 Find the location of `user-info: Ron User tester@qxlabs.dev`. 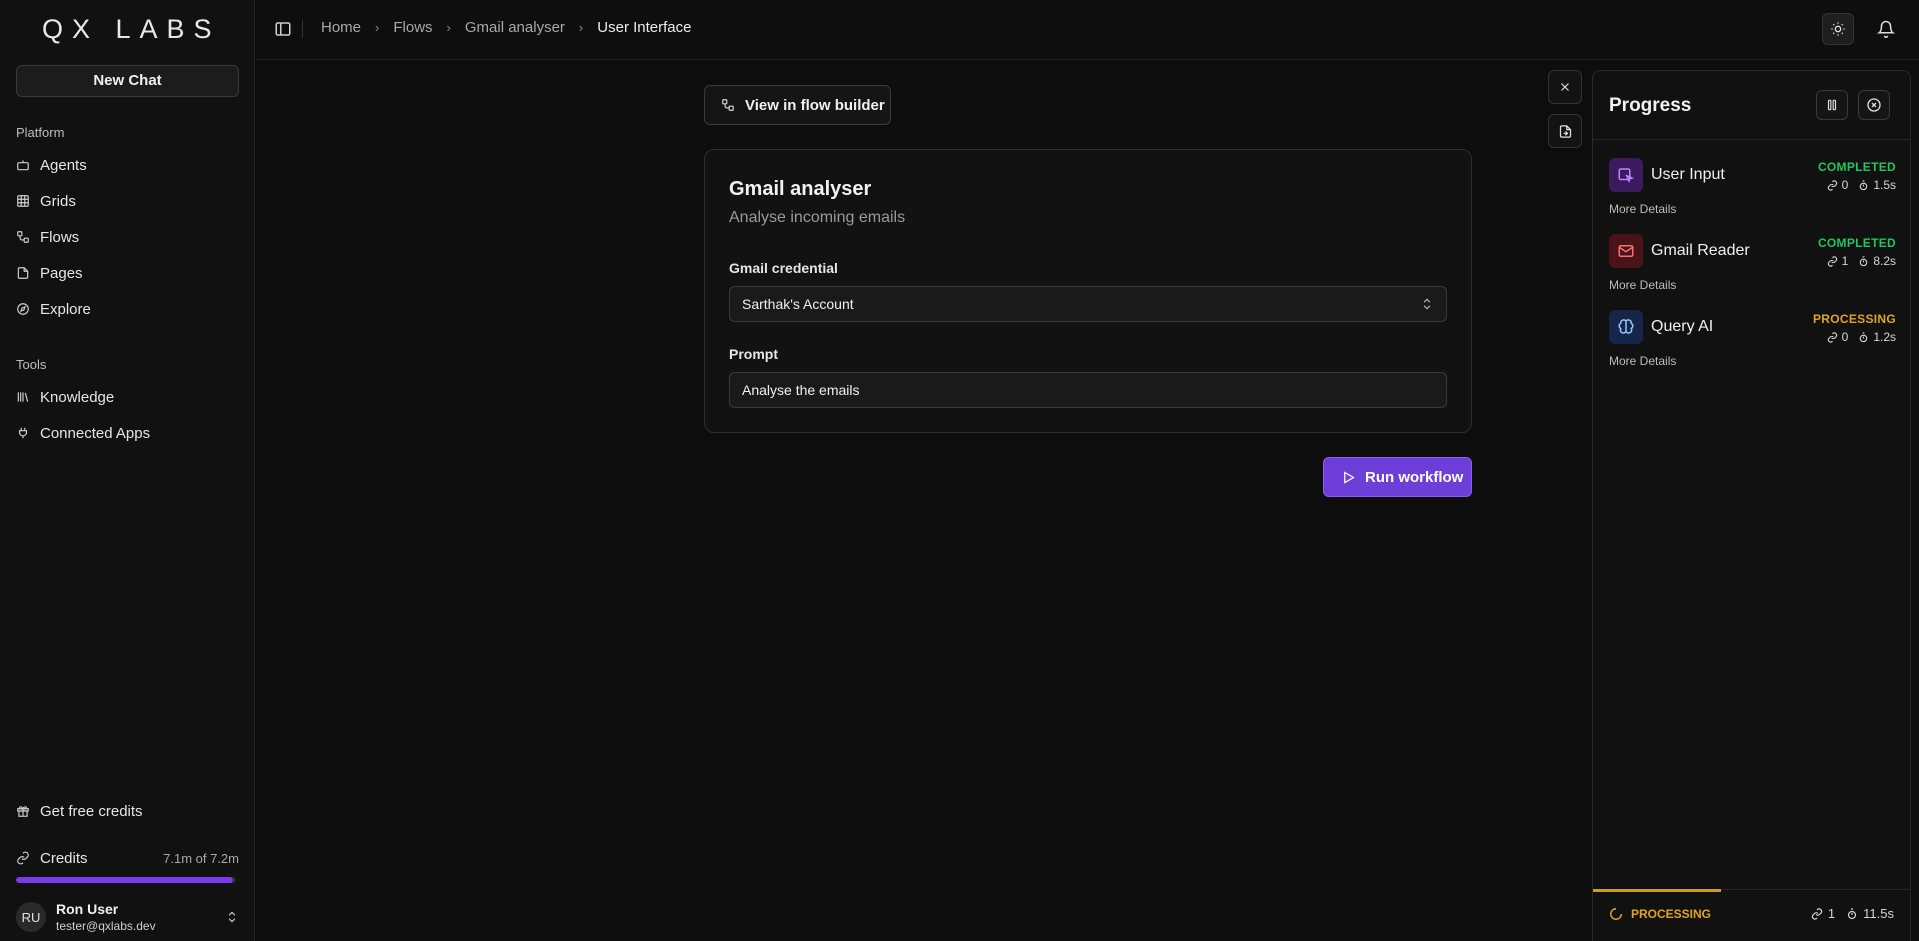

user-info: Ron User tester@qxlabs.dev is located at coordinates (106, 917).